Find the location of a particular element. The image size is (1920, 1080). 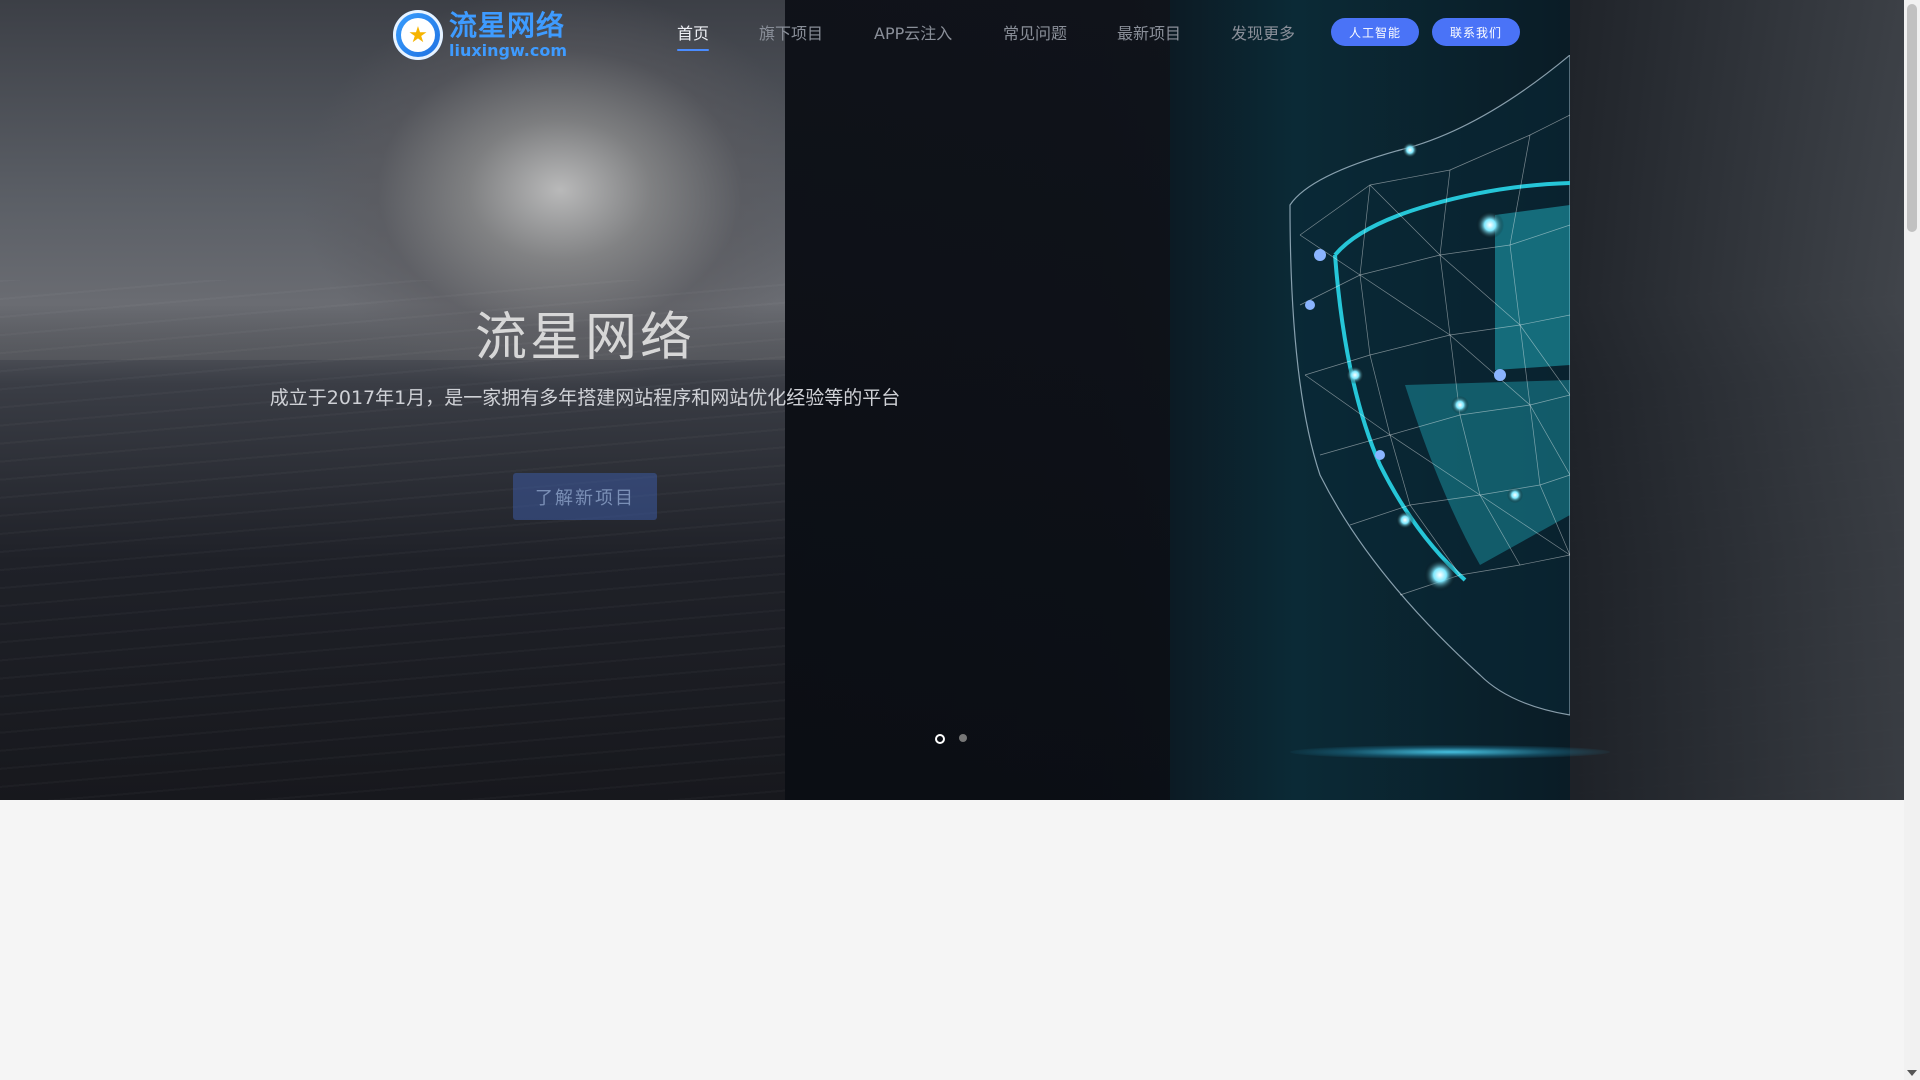

vertical-scrollbar is located at coordinates (1912, 540).